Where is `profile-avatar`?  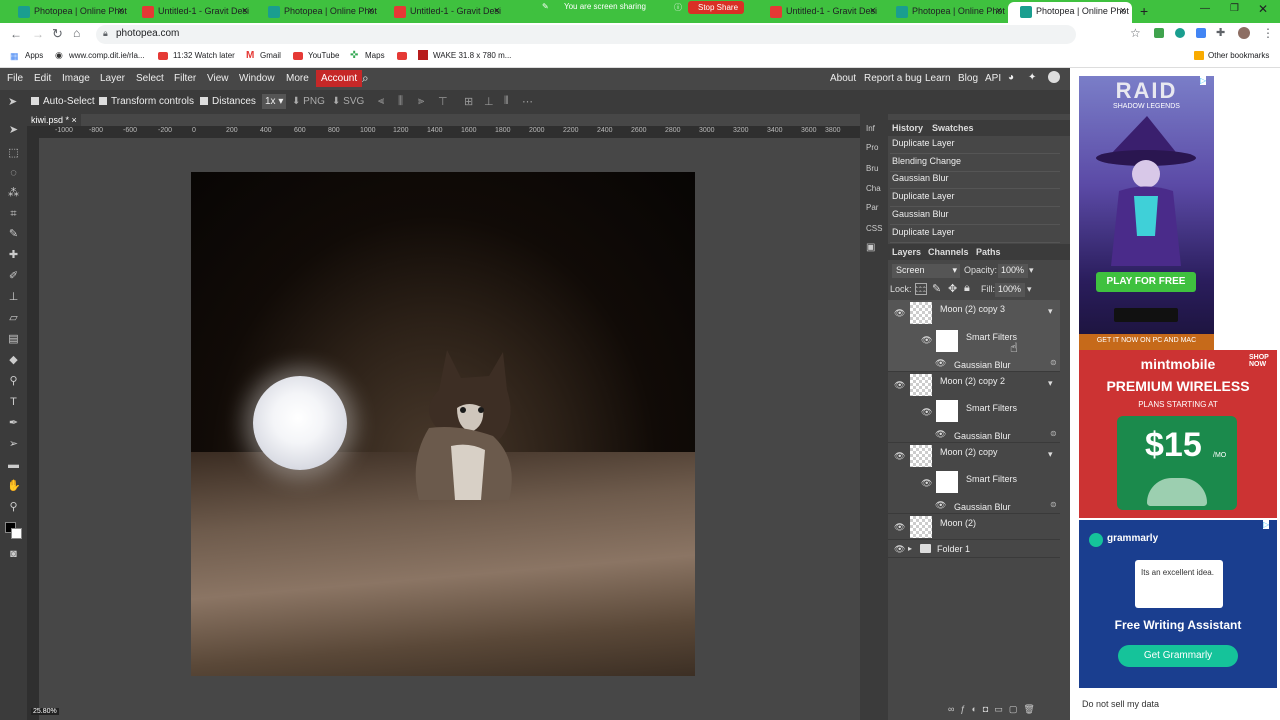
profile-avatar is located at coordinates (1244, 33).